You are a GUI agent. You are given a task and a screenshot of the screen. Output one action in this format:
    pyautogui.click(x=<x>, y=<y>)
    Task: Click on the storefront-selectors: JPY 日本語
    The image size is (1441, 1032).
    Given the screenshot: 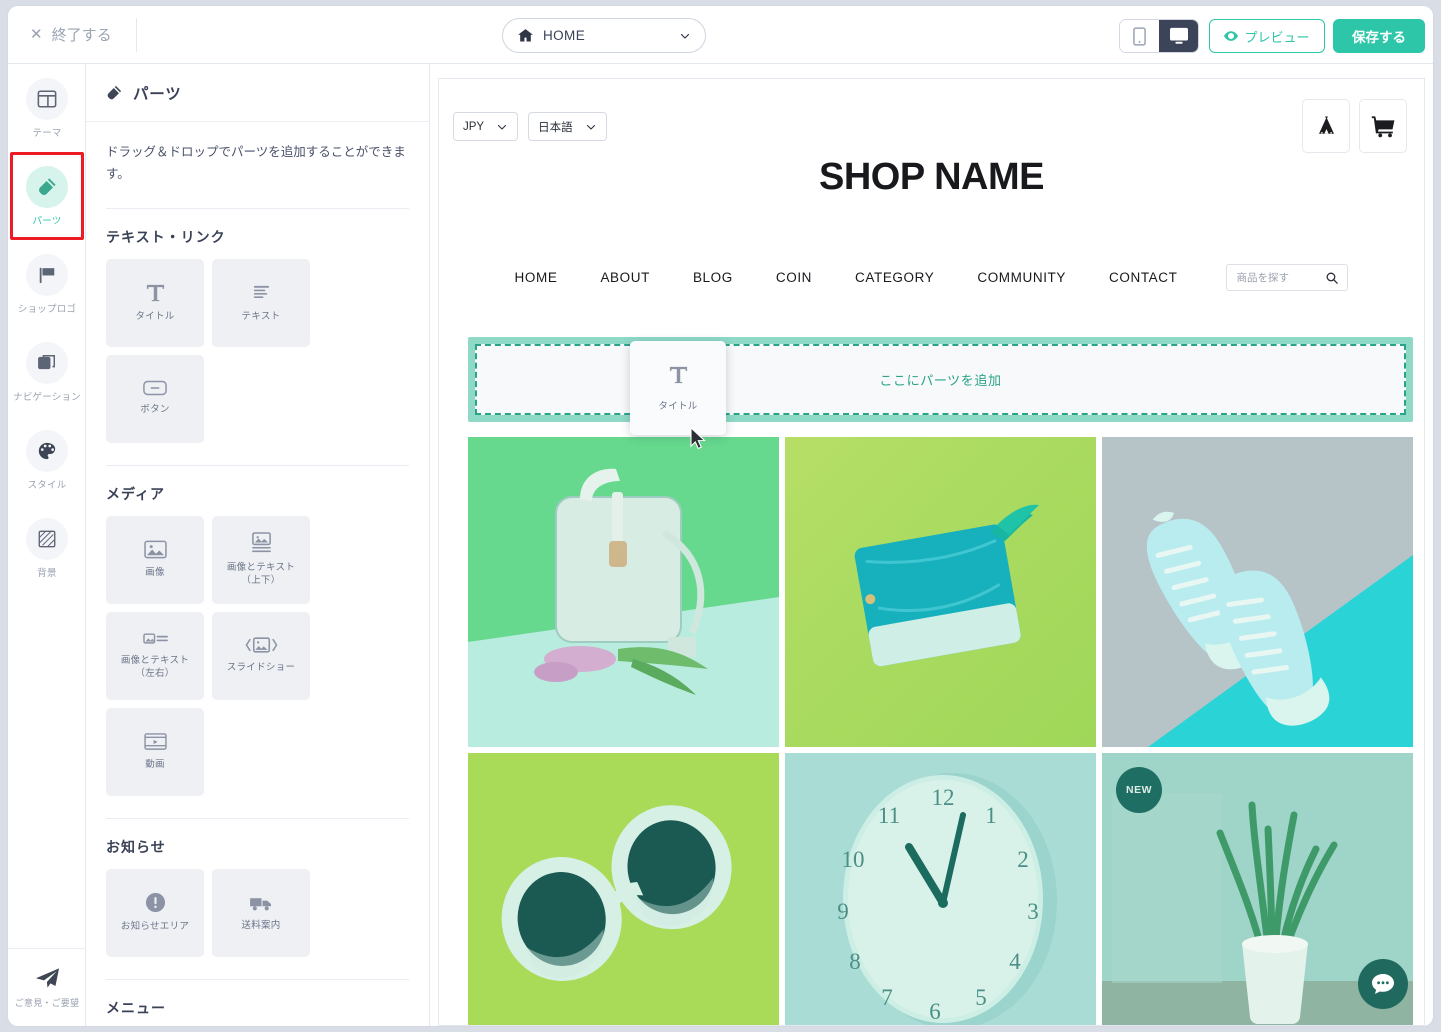 What is the action you would take?
    pyautogui.click(x=530, y=126)
    